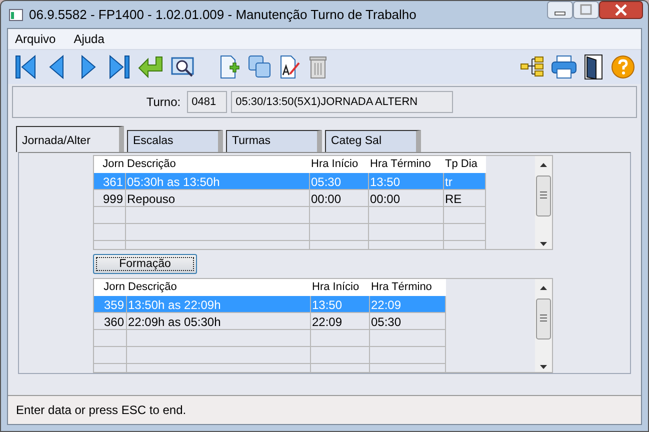 This screenshot has width=649, height=432. What do you see at coordinates (318, 67) in the screenshot?
I see `trash-icon` at bounding box center [318, 67].